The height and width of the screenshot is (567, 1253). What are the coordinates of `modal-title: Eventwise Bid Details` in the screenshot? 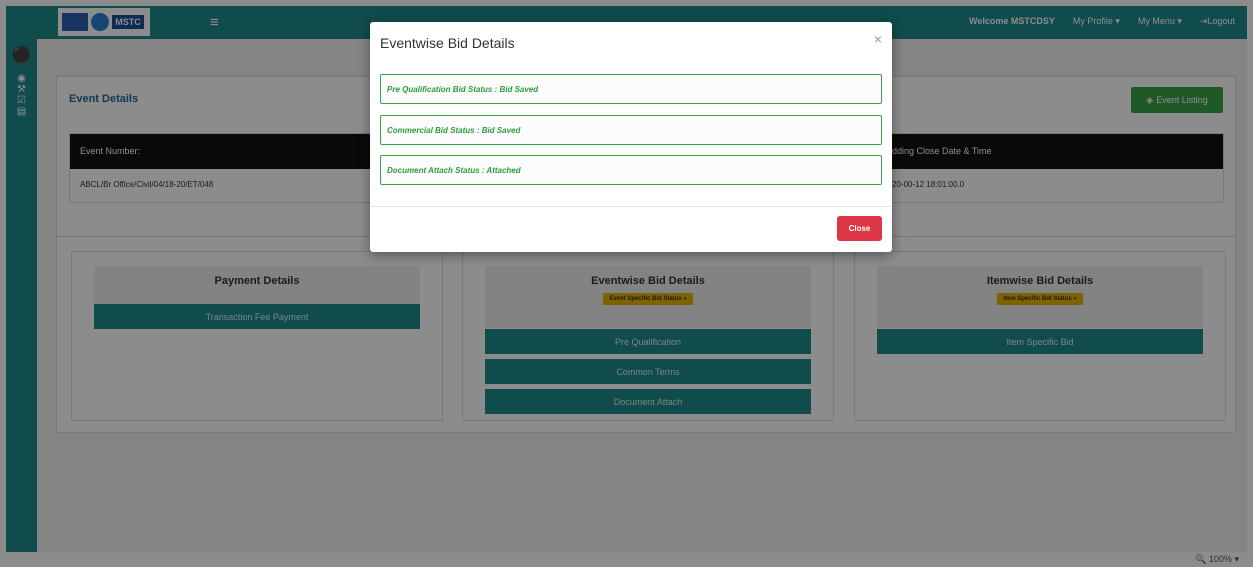 It's located at (447, 43).